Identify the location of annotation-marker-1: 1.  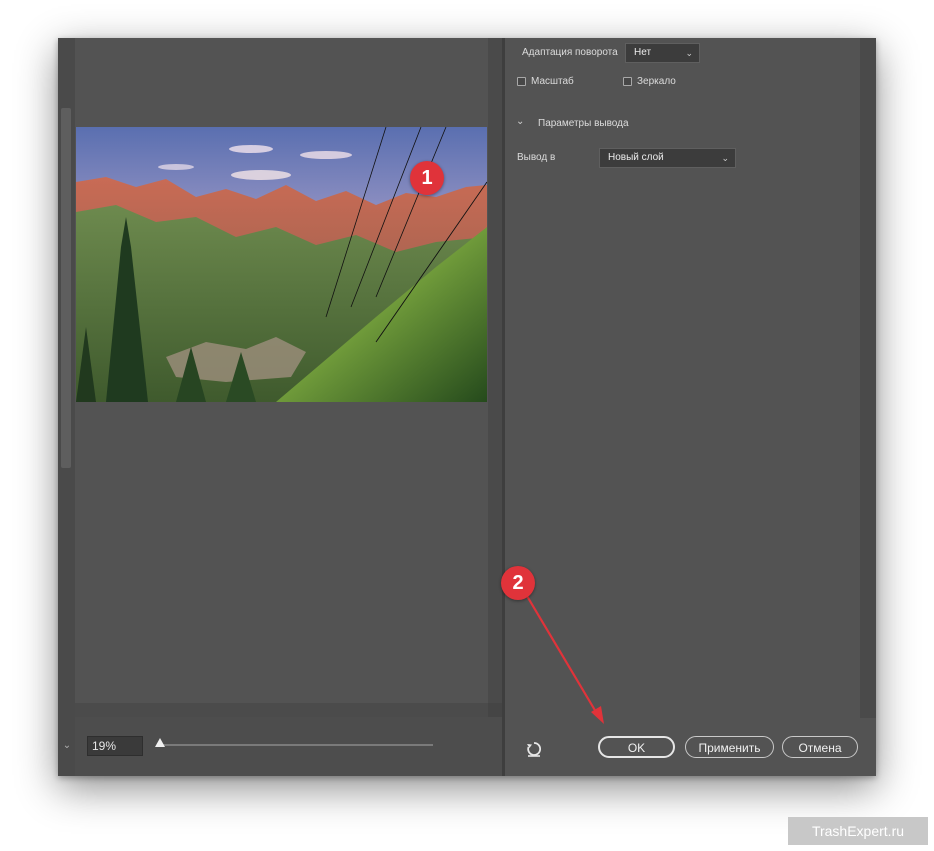
(427, 178).